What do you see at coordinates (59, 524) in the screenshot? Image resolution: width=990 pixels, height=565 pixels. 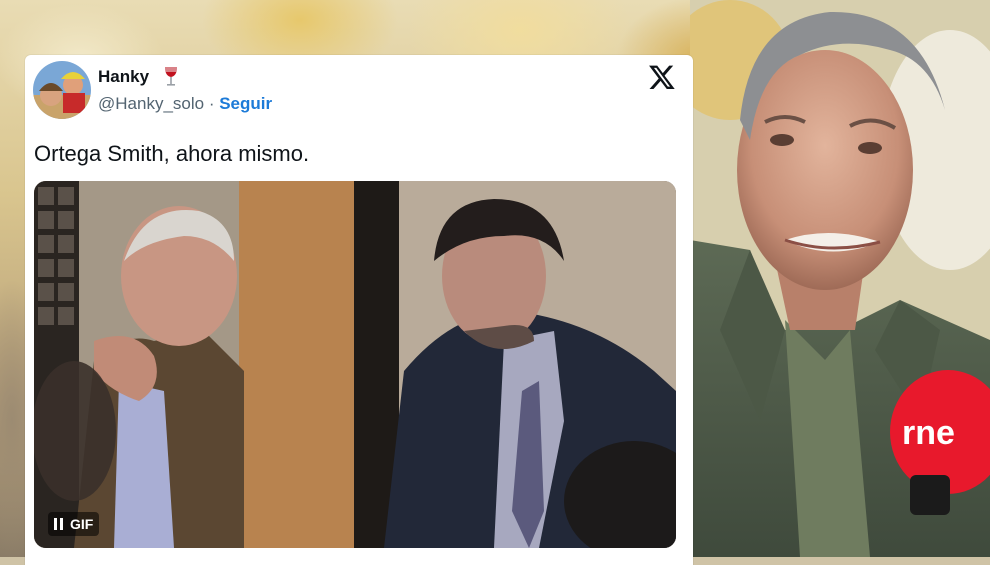 I see `pause-icon` at bounding box center [59, 524].